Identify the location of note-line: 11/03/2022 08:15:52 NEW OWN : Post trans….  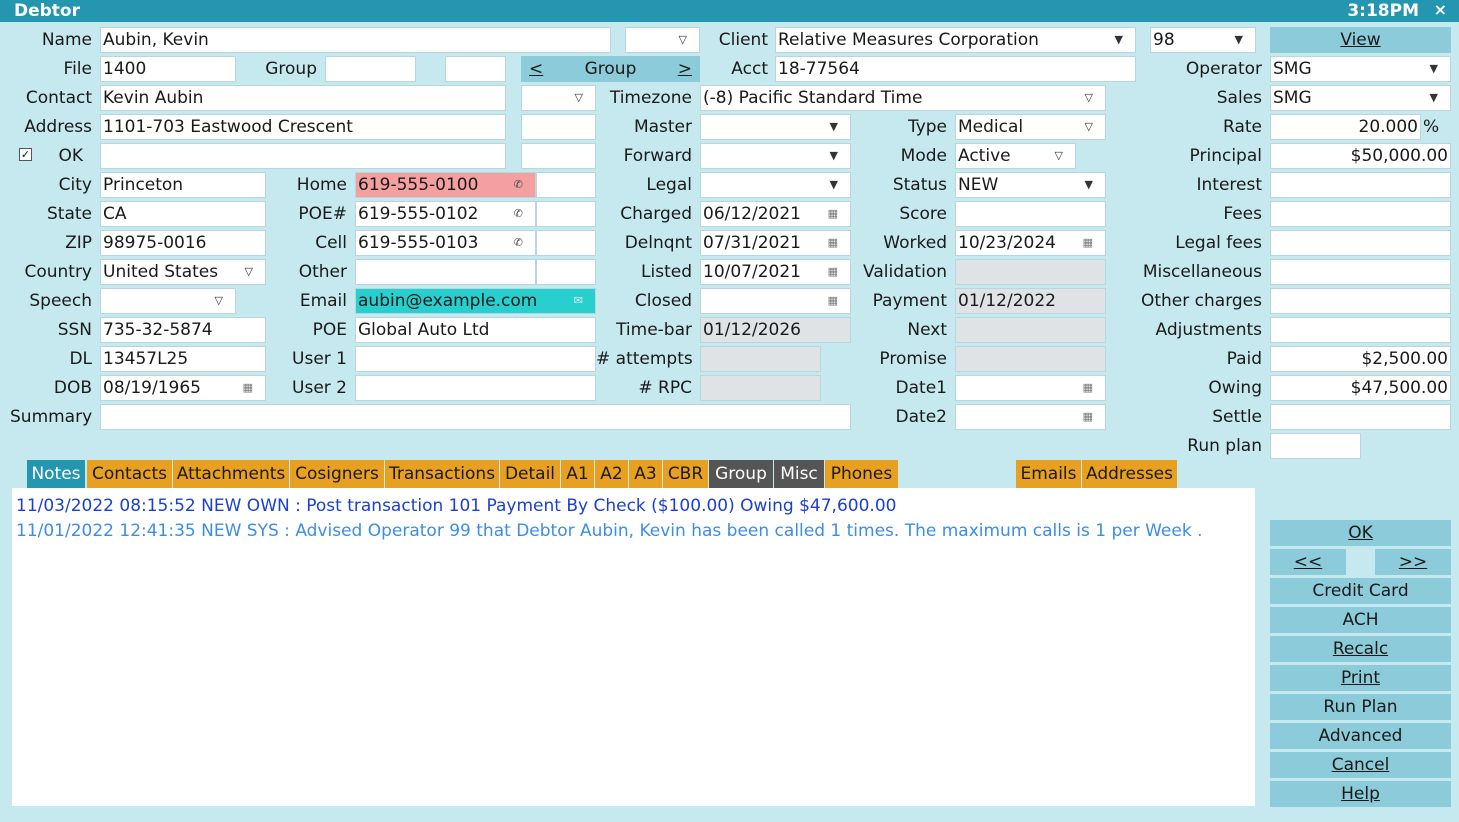
(633, 506).